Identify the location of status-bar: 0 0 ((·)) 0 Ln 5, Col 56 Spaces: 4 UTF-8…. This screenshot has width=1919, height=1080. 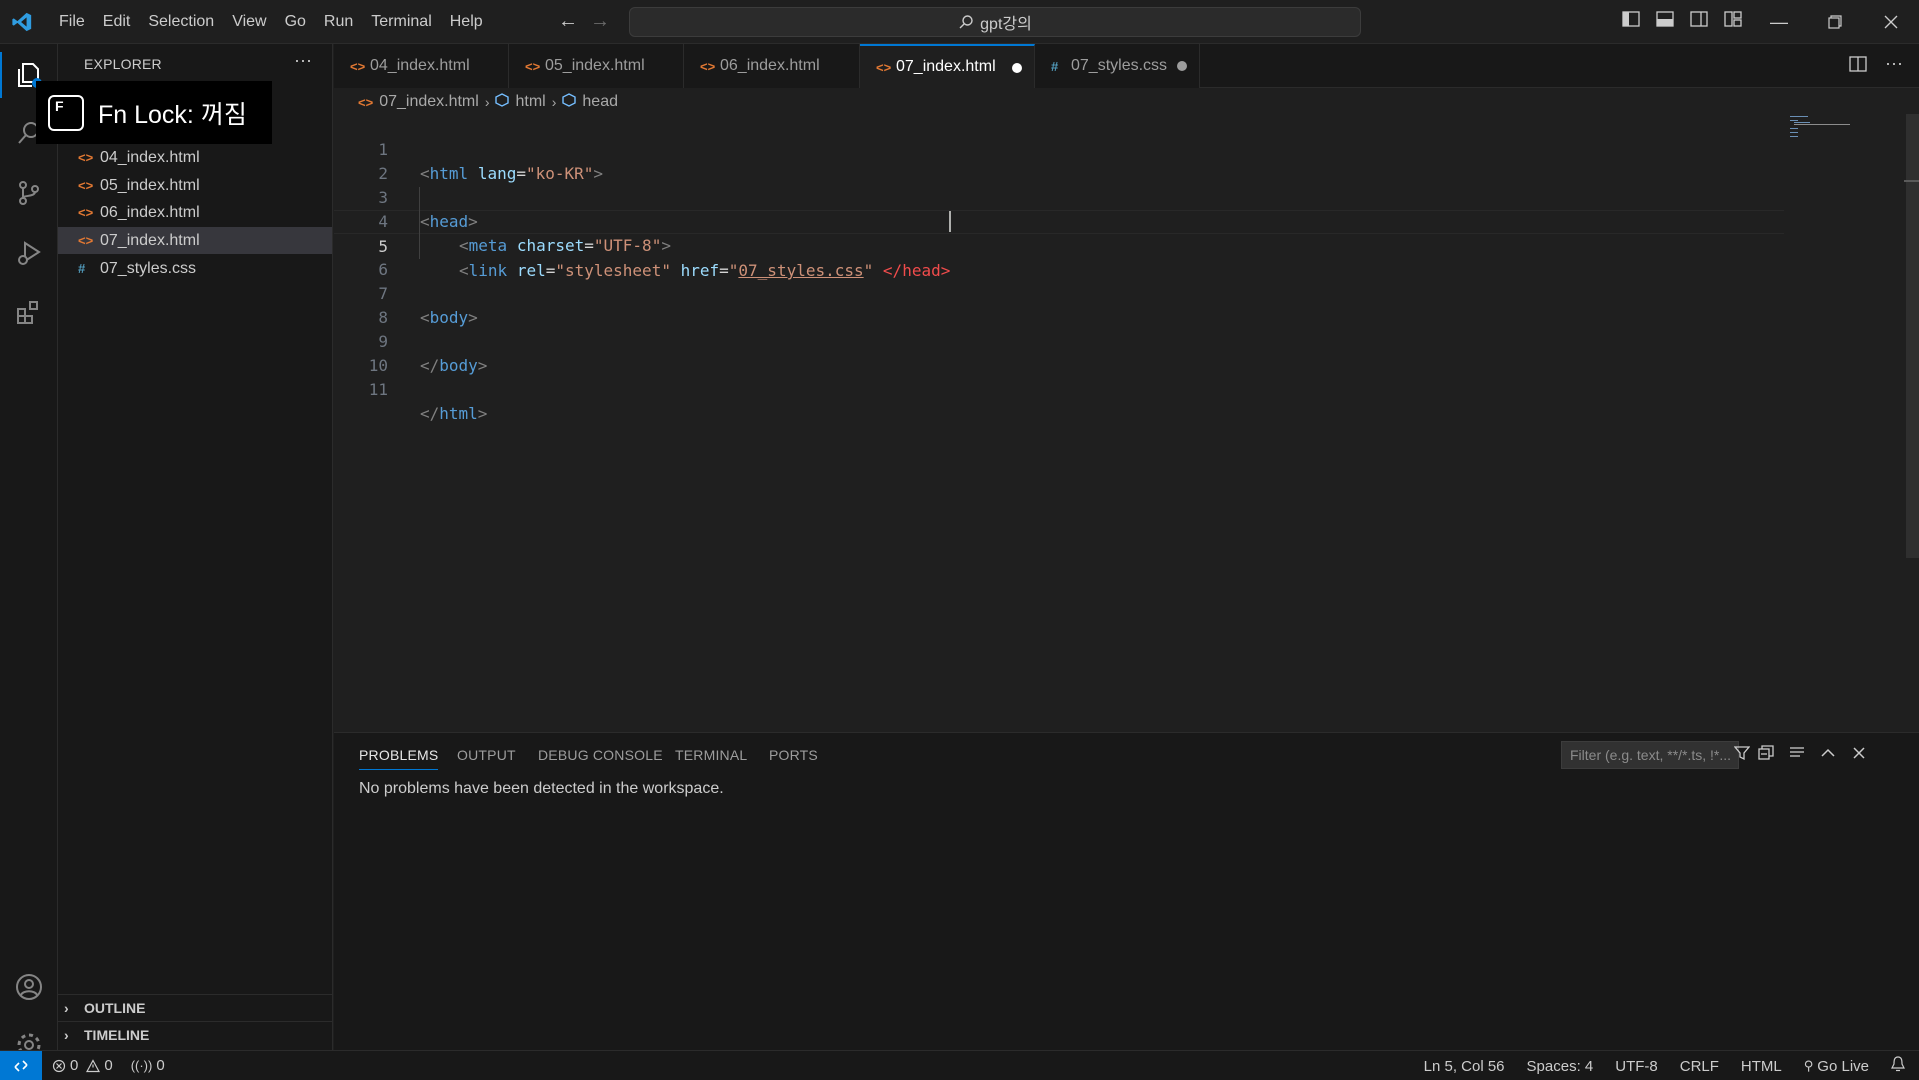
(959, 1065).